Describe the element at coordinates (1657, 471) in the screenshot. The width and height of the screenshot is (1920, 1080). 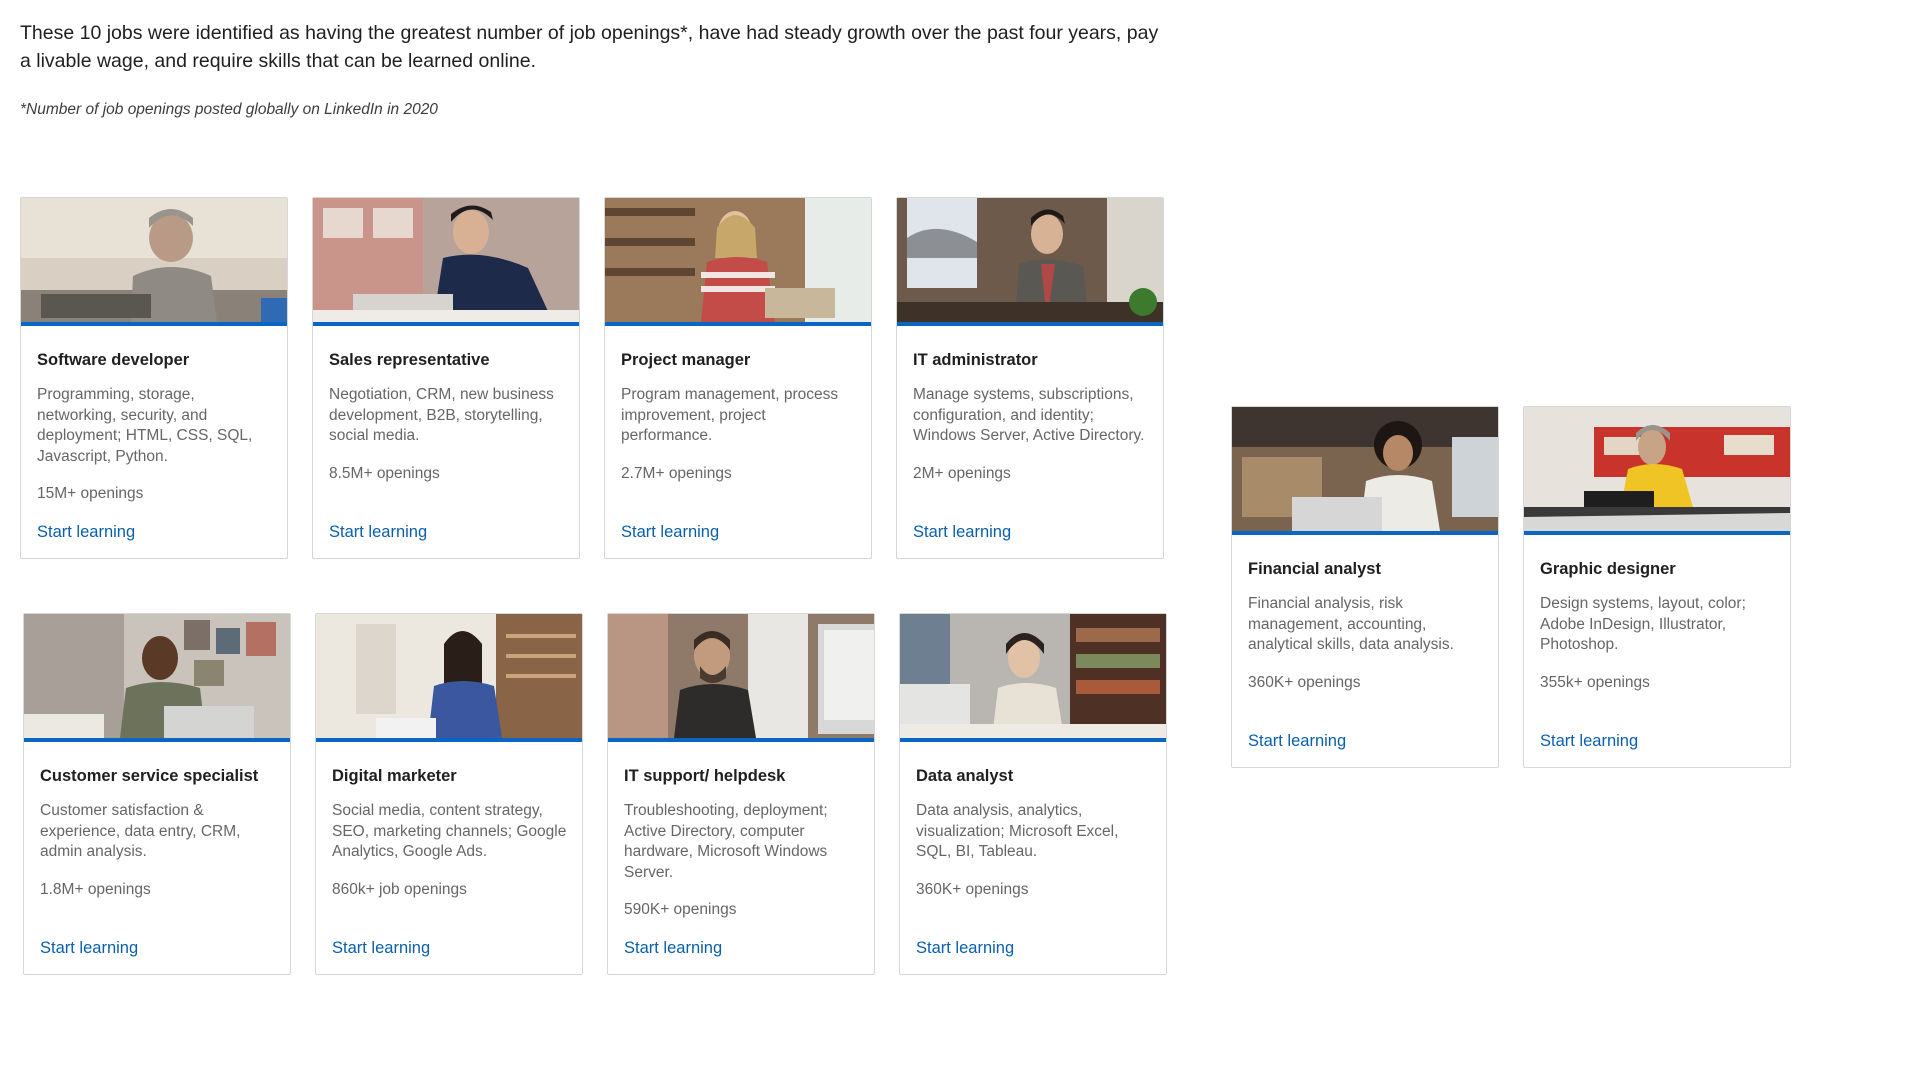
I see `person-on-floor-photo` at that location.